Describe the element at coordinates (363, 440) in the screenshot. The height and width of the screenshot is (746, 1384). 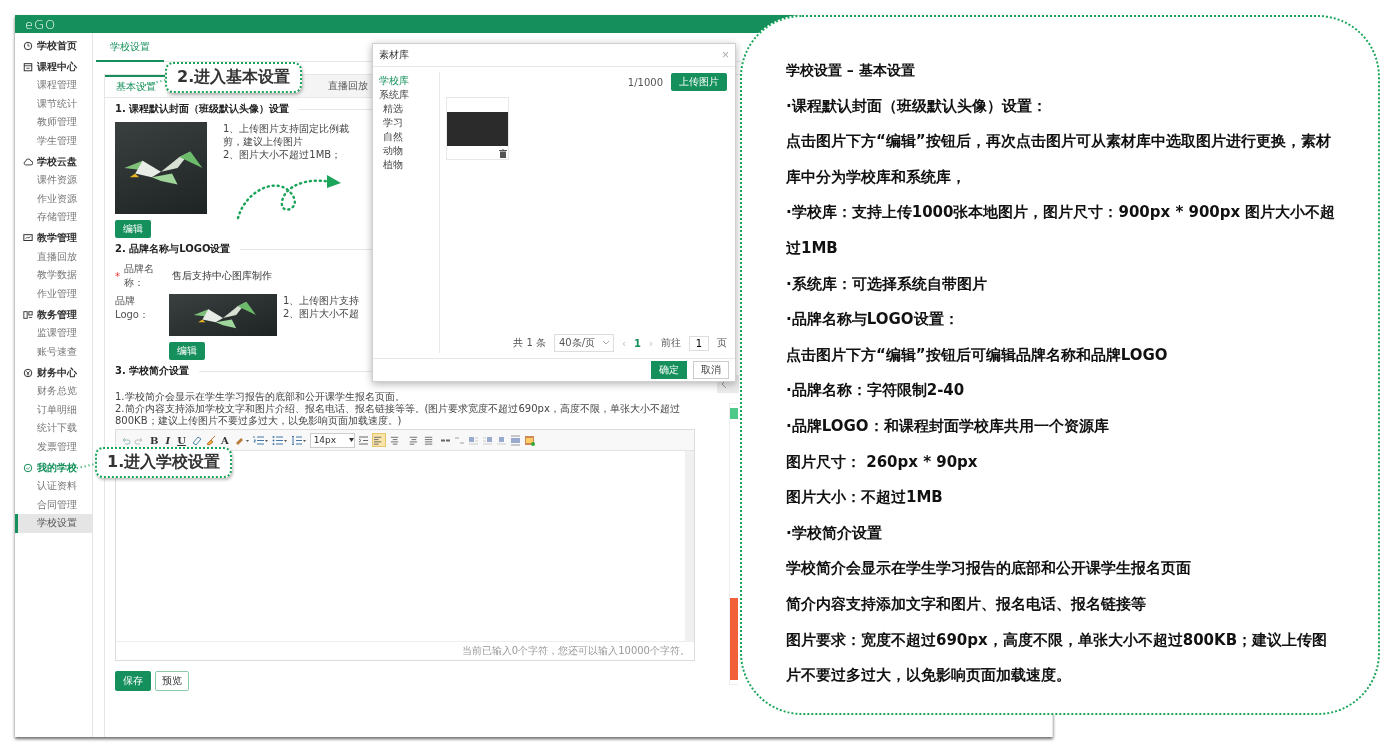
I see `indent-icon` at that location.